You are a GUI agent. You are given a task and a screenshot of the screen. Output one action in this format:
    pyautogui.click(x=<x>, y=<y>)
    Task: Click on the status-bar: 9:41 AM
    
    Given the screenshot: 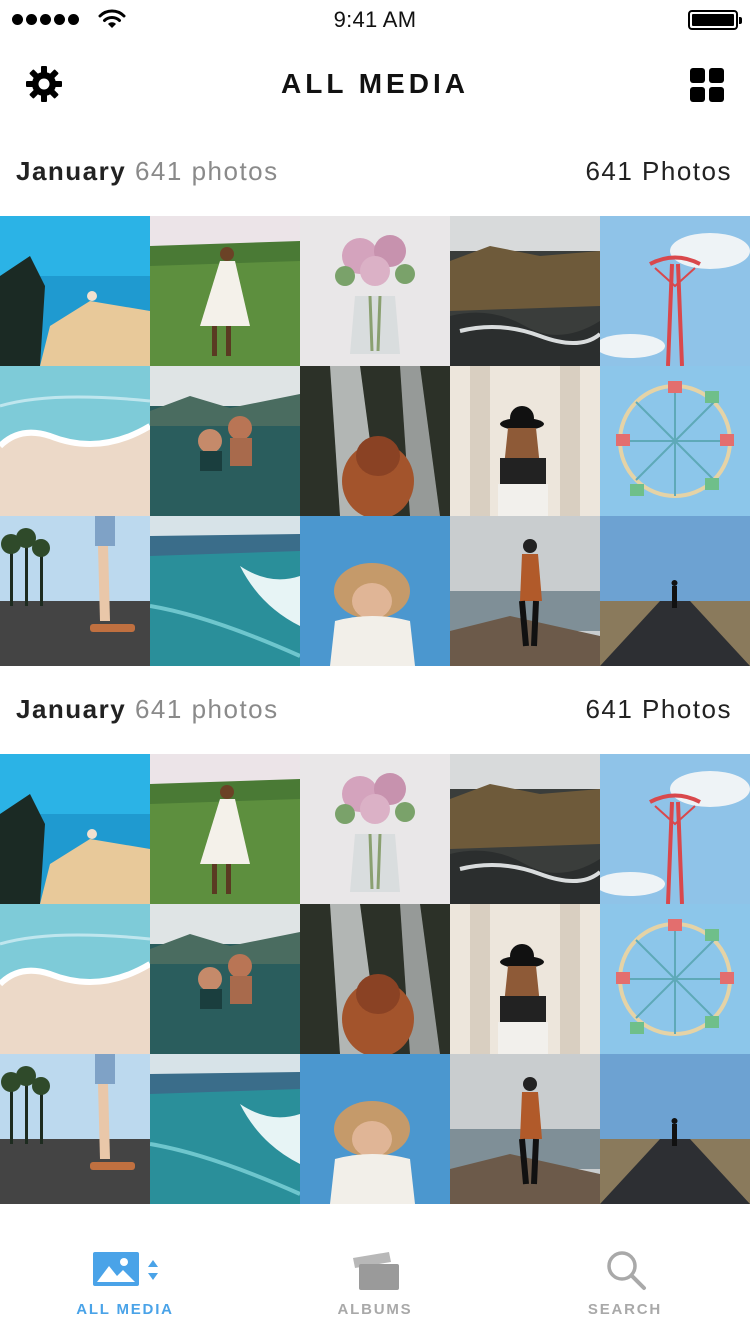 What is the action you would take?
    pyautogui.click(x=375, y=20)
    